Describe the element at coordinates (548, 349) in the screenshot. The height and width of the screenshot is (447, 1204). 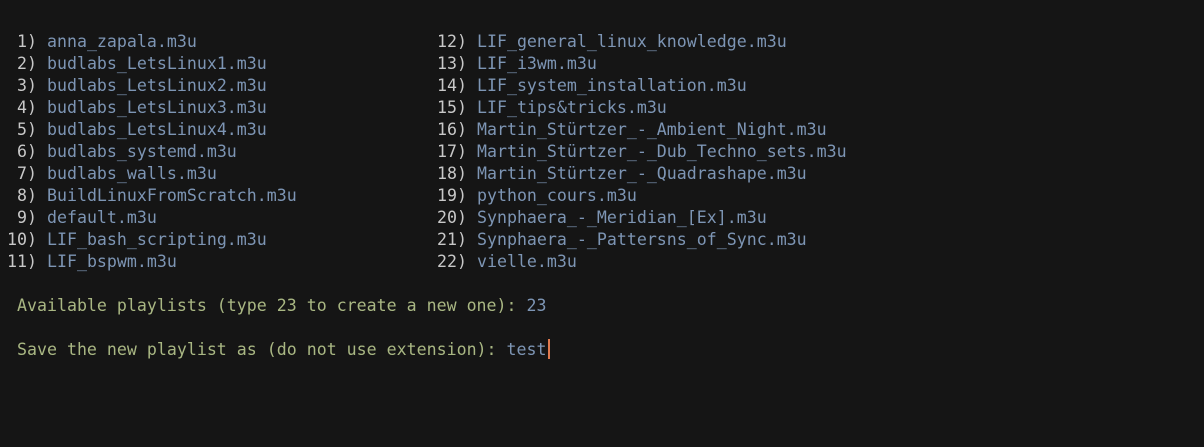
I see `text-cursor` at that location.